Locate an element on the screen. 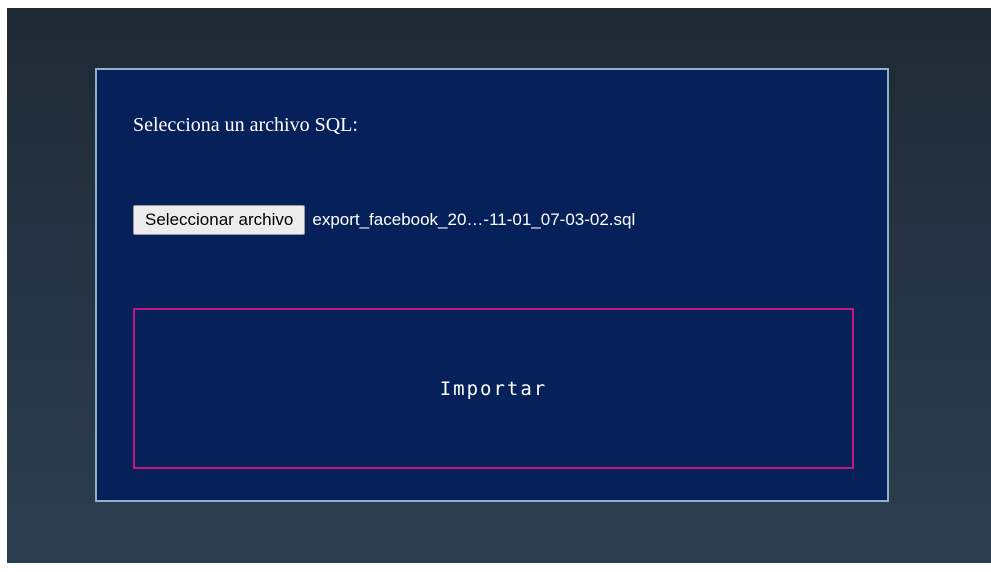 This screenshot has width=991, height=572. selected-file-name: export_facebook_20…-11-01_07-03-02.sql is located at coordinates (474, 219).